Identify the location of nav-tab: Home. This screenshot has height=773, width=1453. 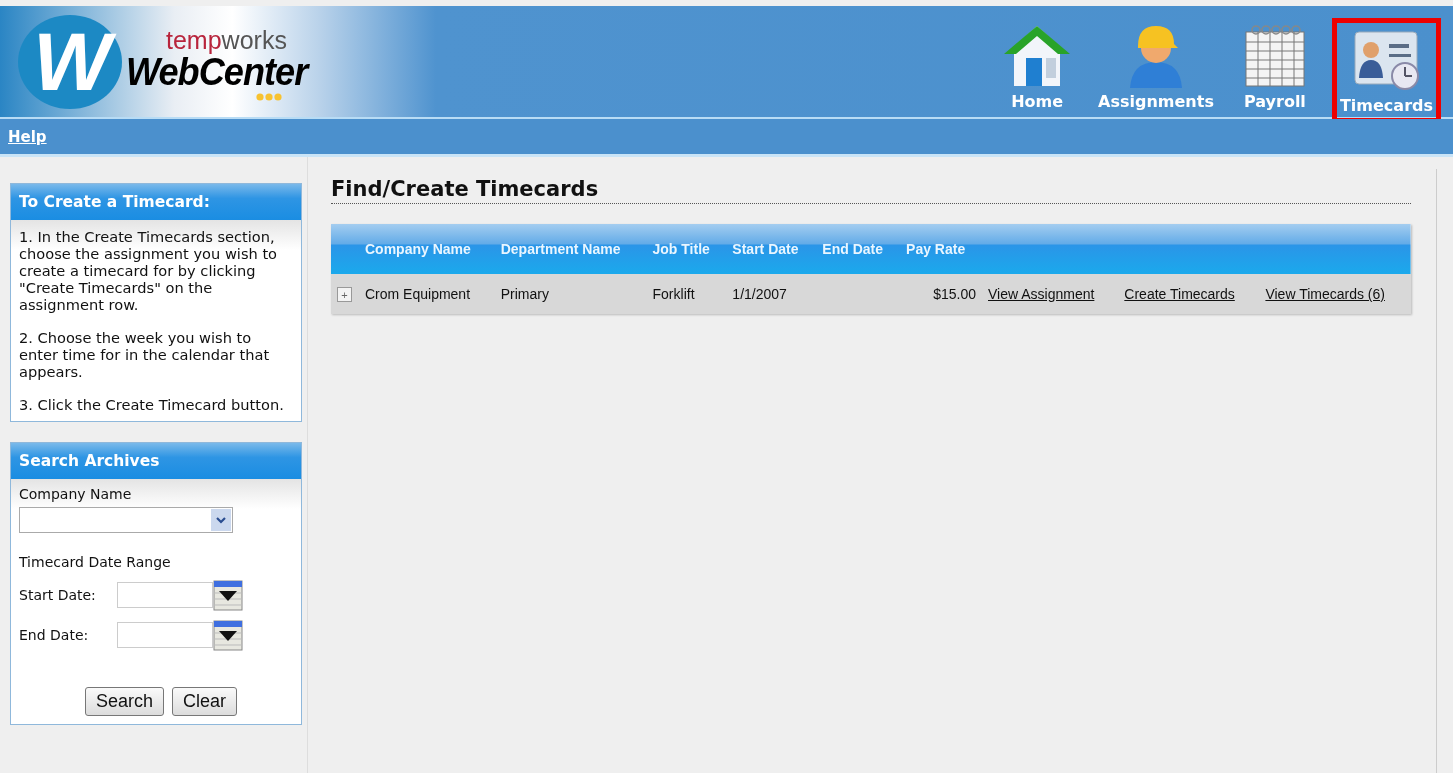
(1037, 67).